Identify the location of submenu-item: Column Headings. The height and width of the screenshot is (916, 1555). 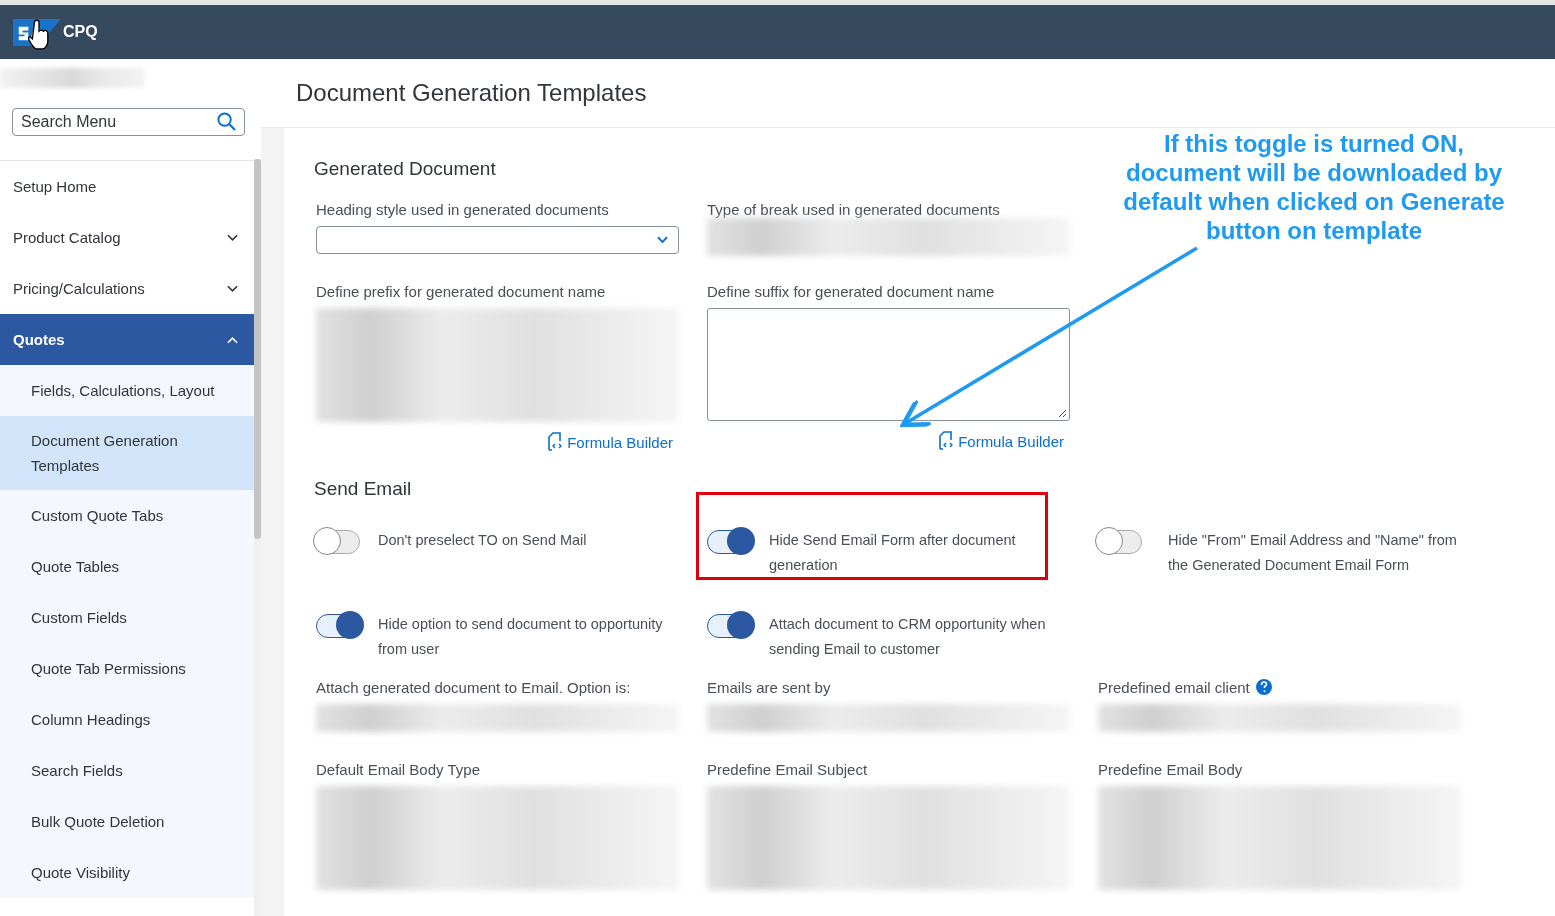
(127, 719).